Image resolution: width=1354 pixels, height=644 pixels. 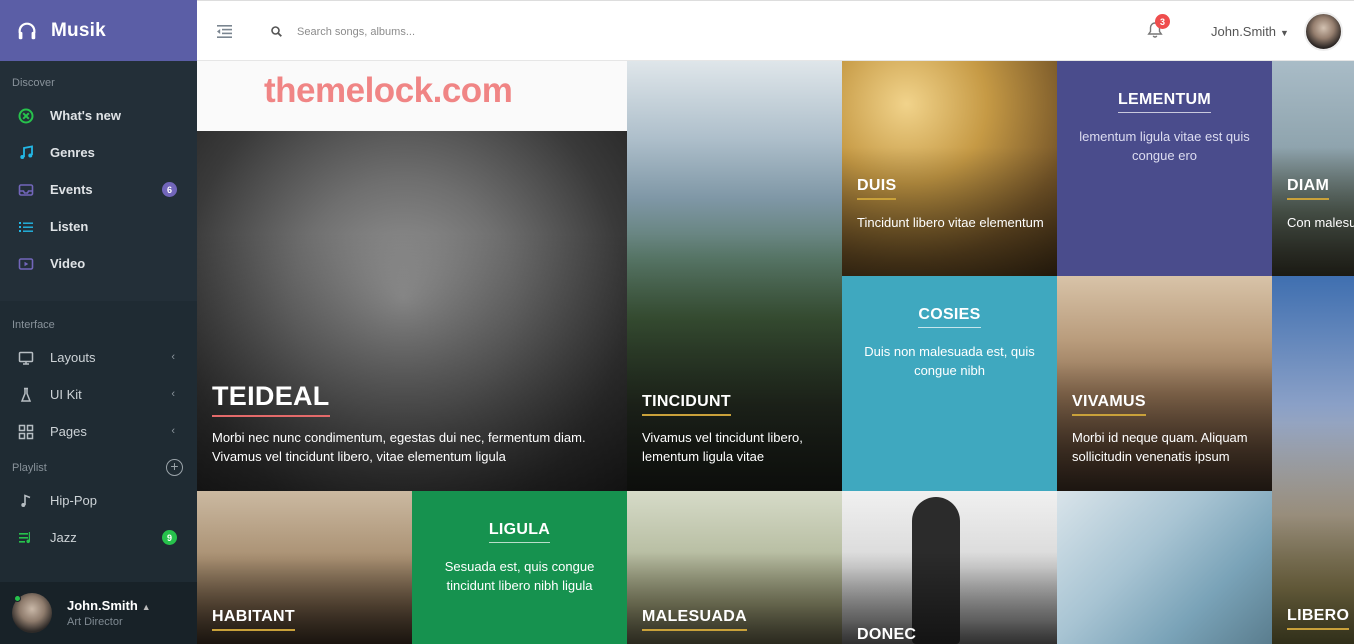 What do you see at coordinates (26, 227) in the screenshot?
I see `list-icon` at bounding box center [26, 227].